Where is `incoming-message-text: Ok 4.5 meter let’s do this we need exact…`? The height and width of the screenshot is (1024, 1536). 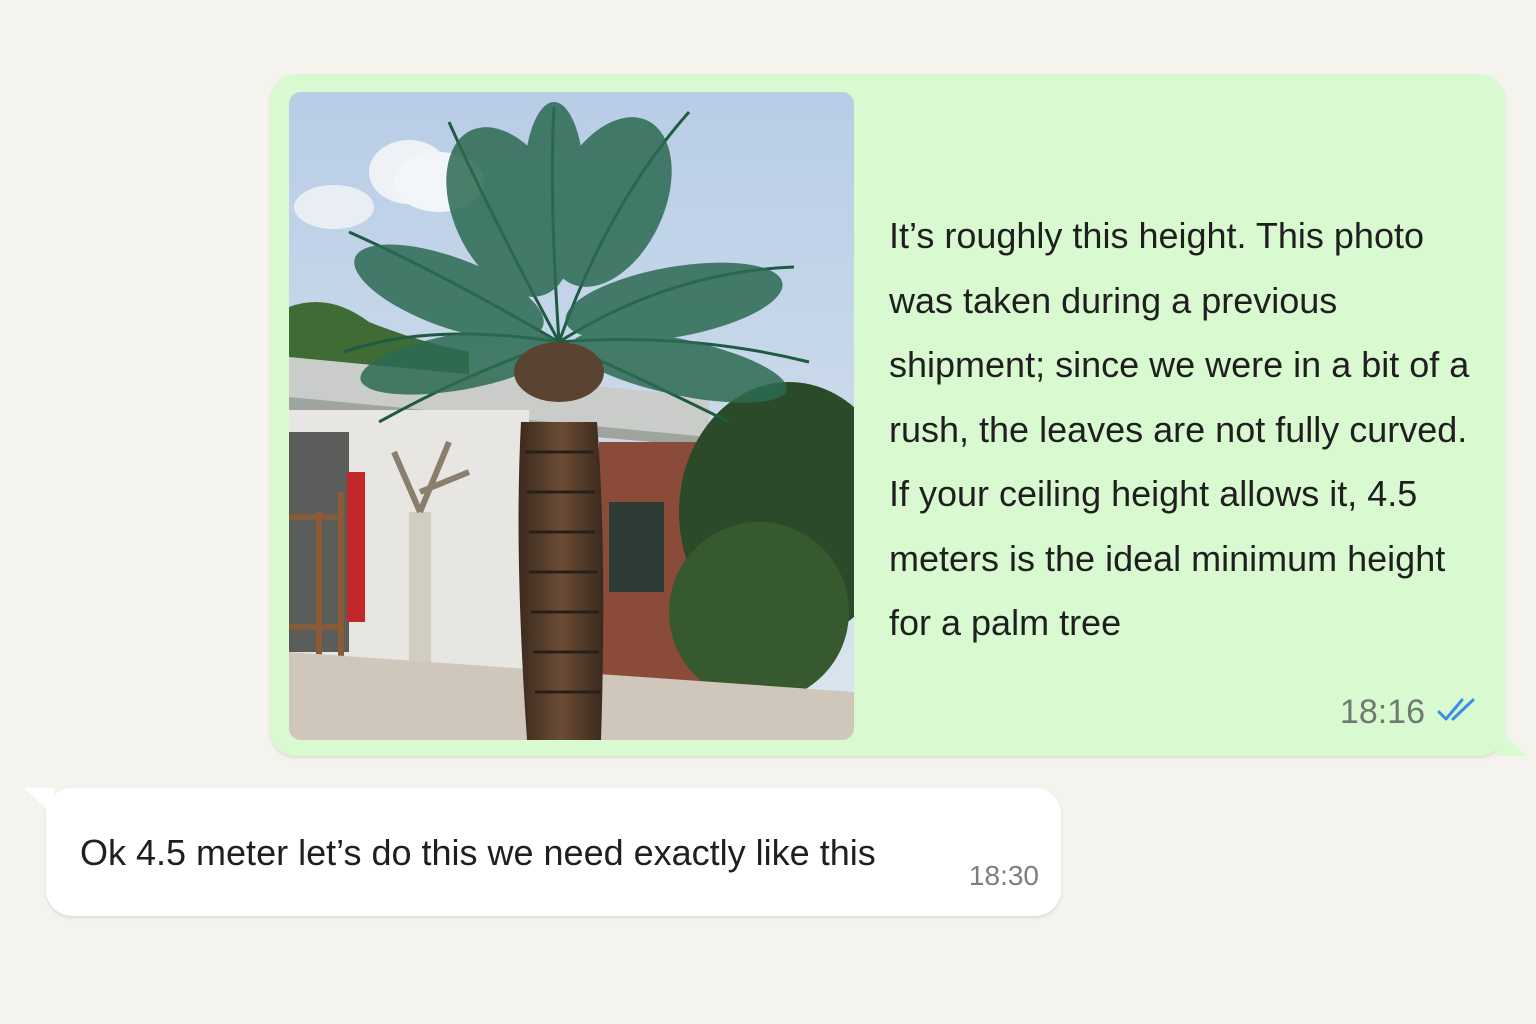 incoming-message-text: Ok 4.5 meter let’s do this we need exact… is located at coordinates (478, 852).